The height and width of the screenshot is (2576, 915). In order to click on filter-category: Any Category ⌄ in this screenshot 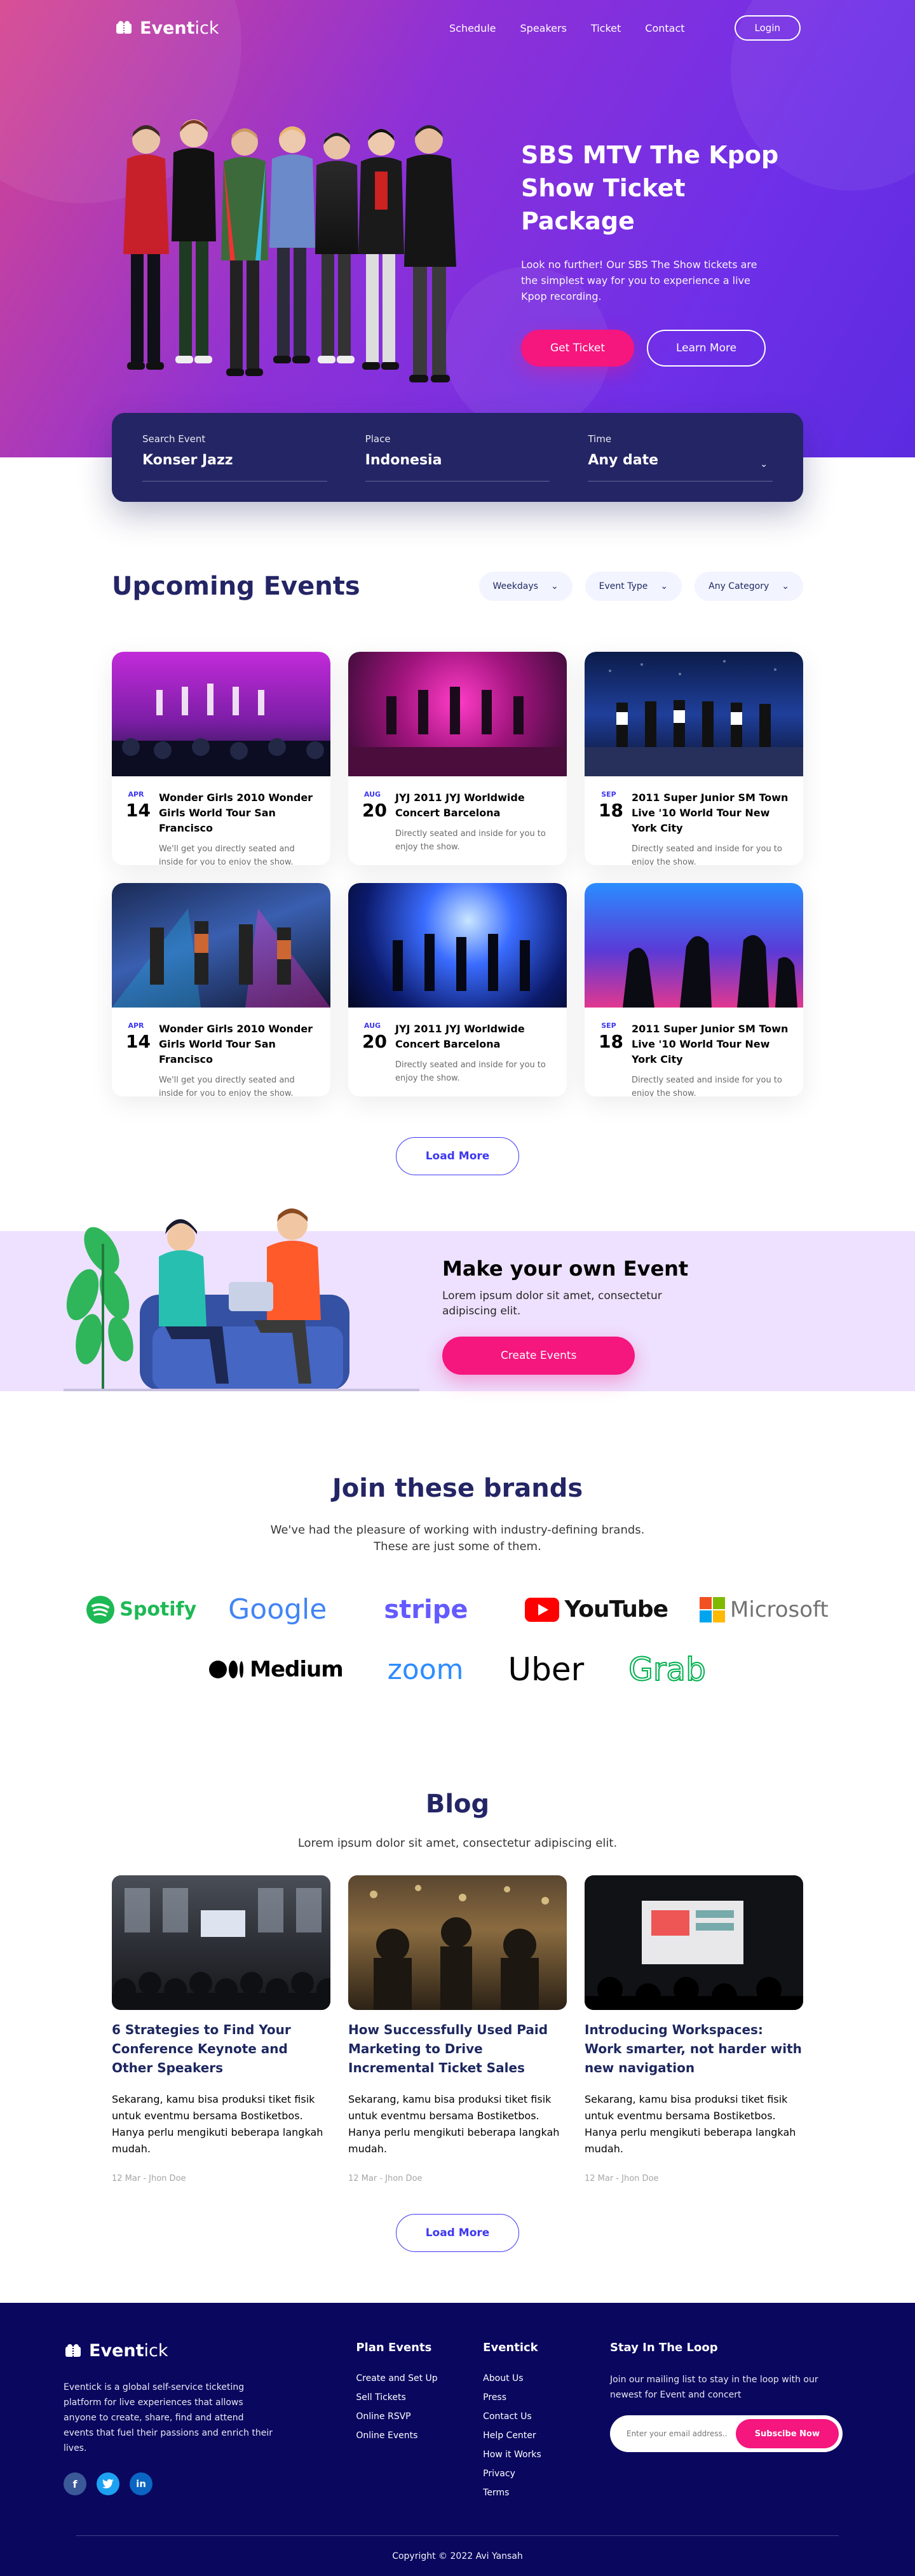, I will do `click(749, 586)`.